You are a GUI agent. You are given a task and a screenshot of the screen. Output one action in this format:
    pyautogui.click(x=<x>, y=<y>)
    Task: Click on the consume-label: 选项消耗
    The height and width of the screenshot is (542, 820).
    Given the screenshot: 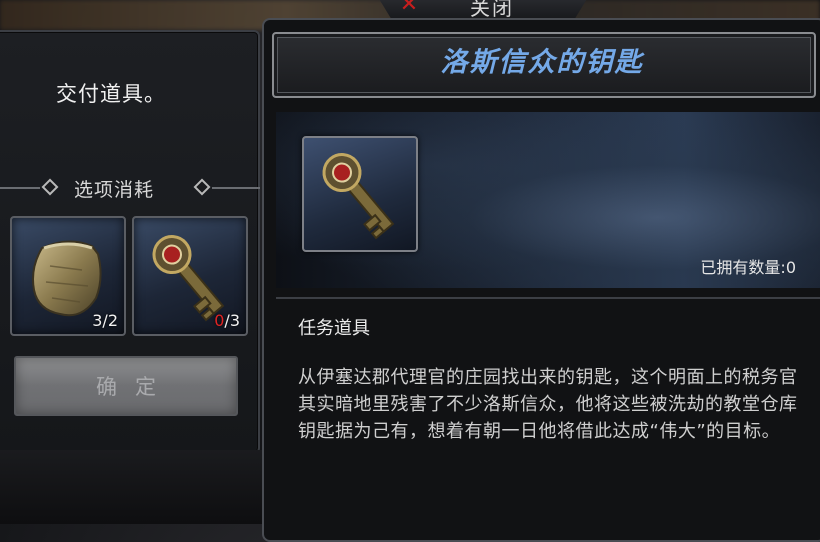 What is the action you would take?
    pyautogui.click(x=114, y=190)
    